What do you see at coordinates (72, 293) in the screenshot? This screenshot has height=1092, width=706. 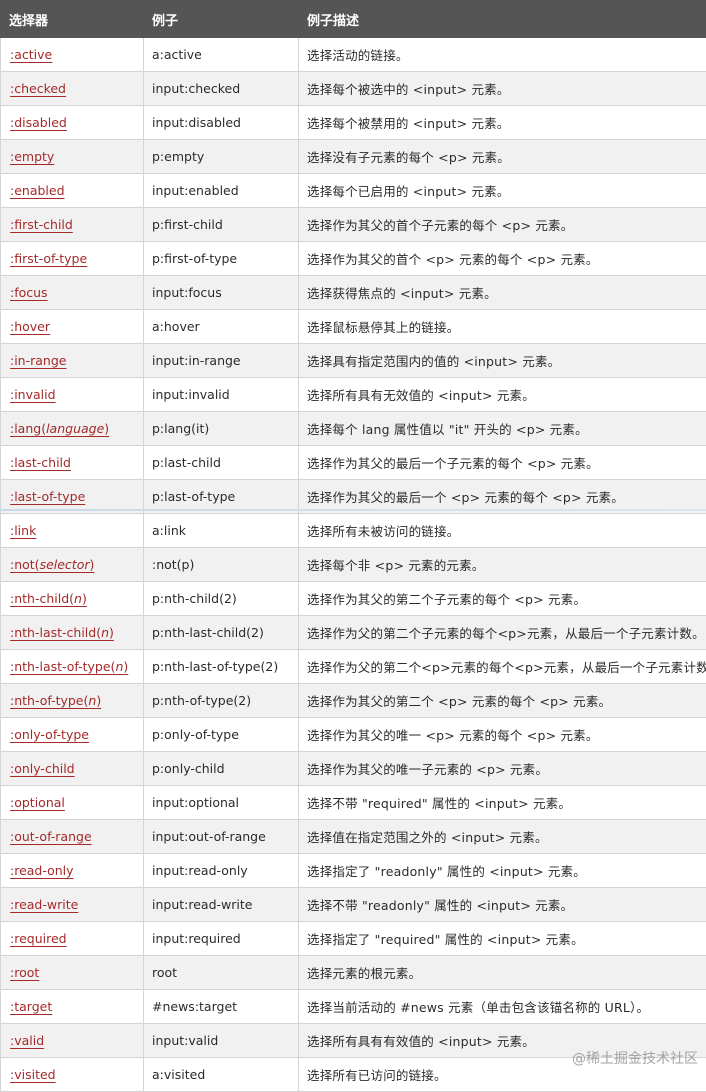 I see `selector-cell: :focus` at bounding box center [72, 293].